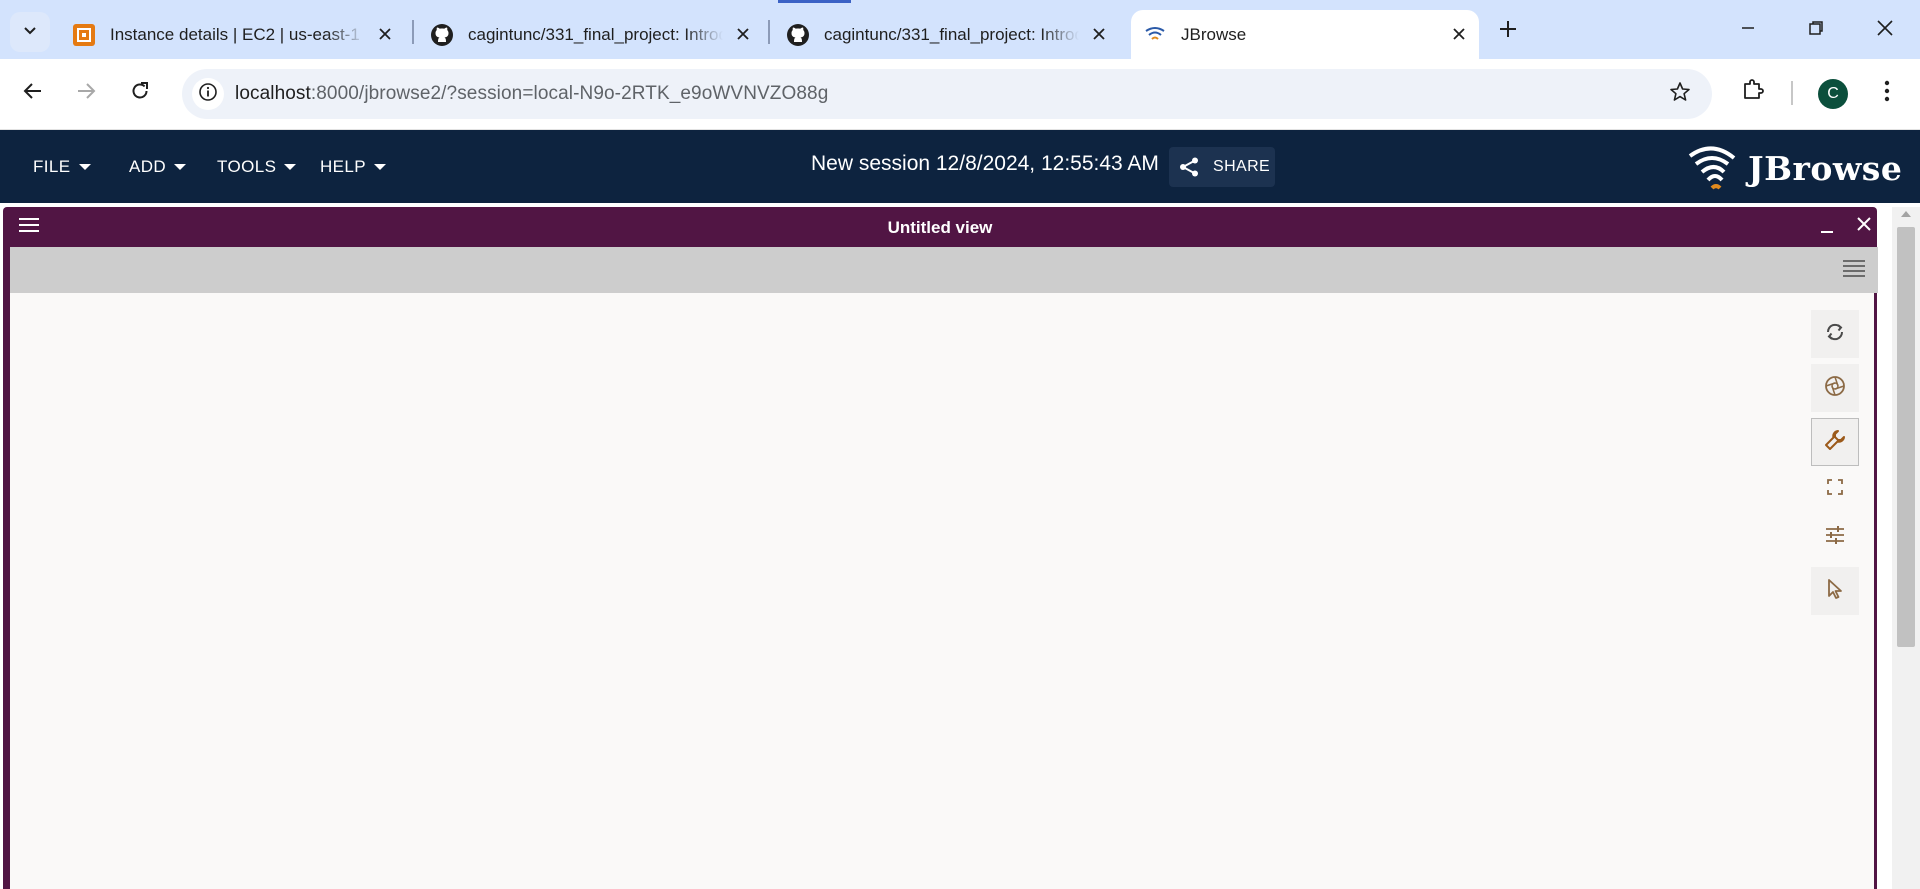  Describe the element at coordinates (1714, 168) in the screenshot. I see `jbrowse-logo-icon` at that location.